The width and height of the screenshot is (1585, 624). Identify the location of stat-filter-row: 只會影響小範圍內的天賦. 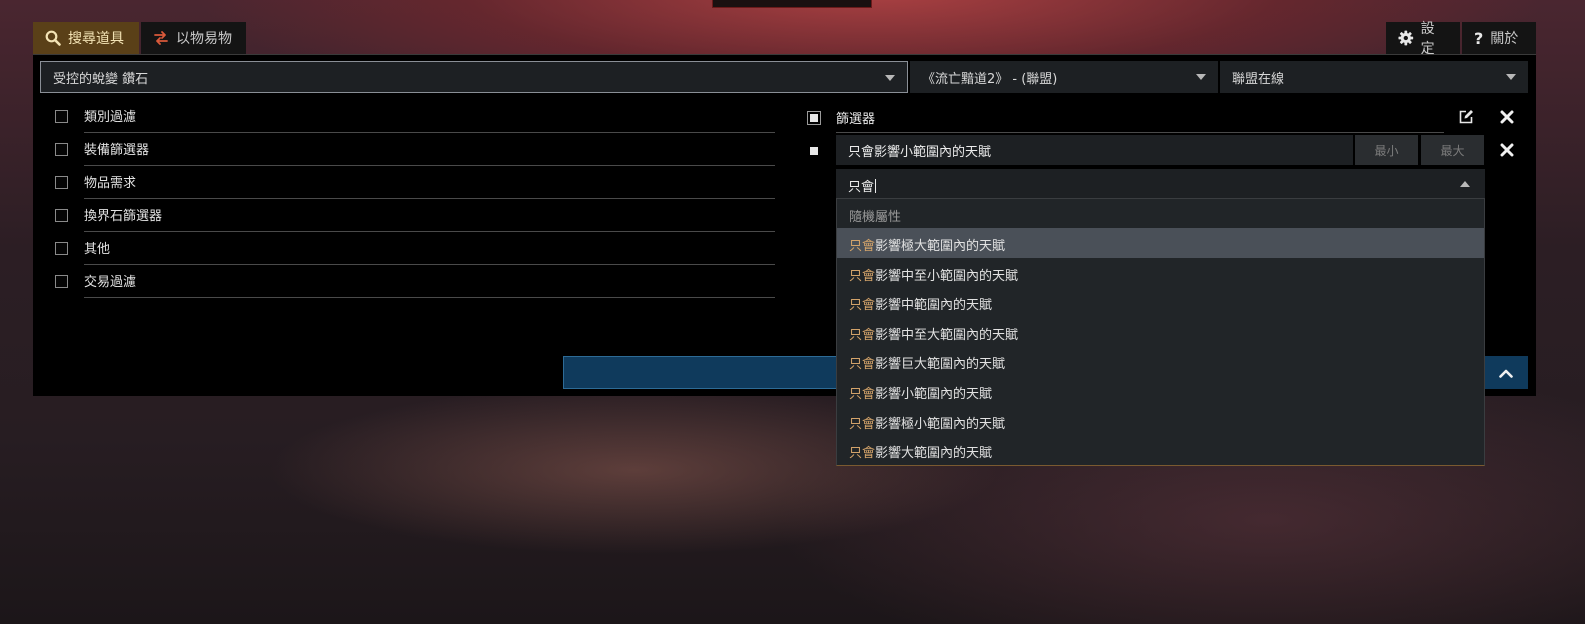
(1094, 150).